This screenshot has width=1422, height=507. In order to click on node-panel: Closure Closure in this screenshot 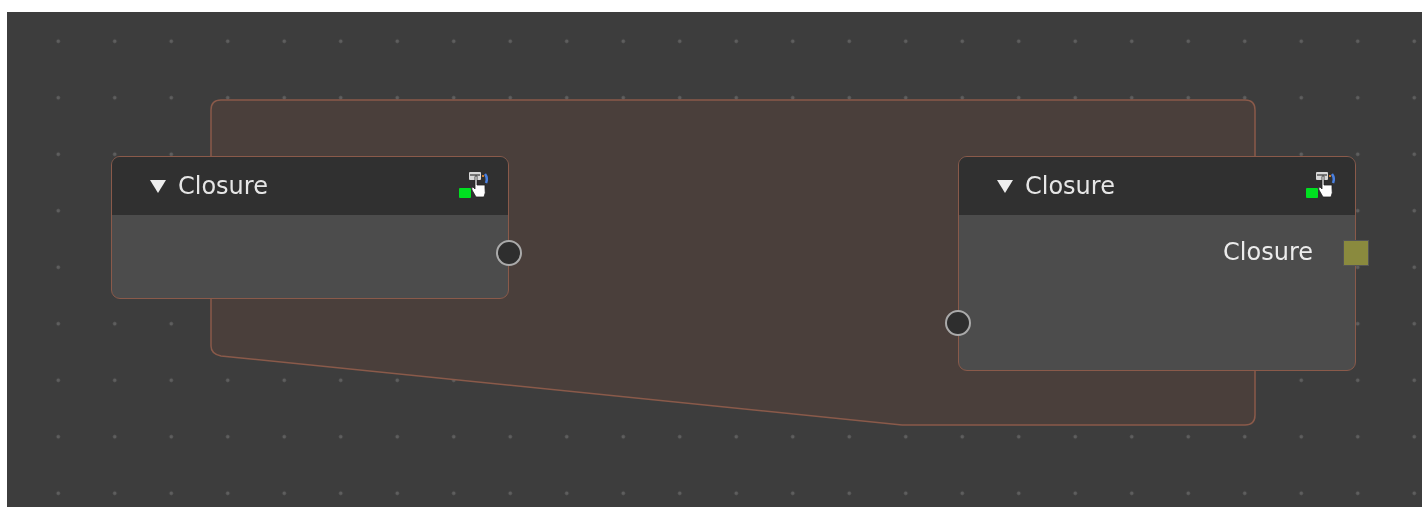, I will do `click(1157, 263)`.